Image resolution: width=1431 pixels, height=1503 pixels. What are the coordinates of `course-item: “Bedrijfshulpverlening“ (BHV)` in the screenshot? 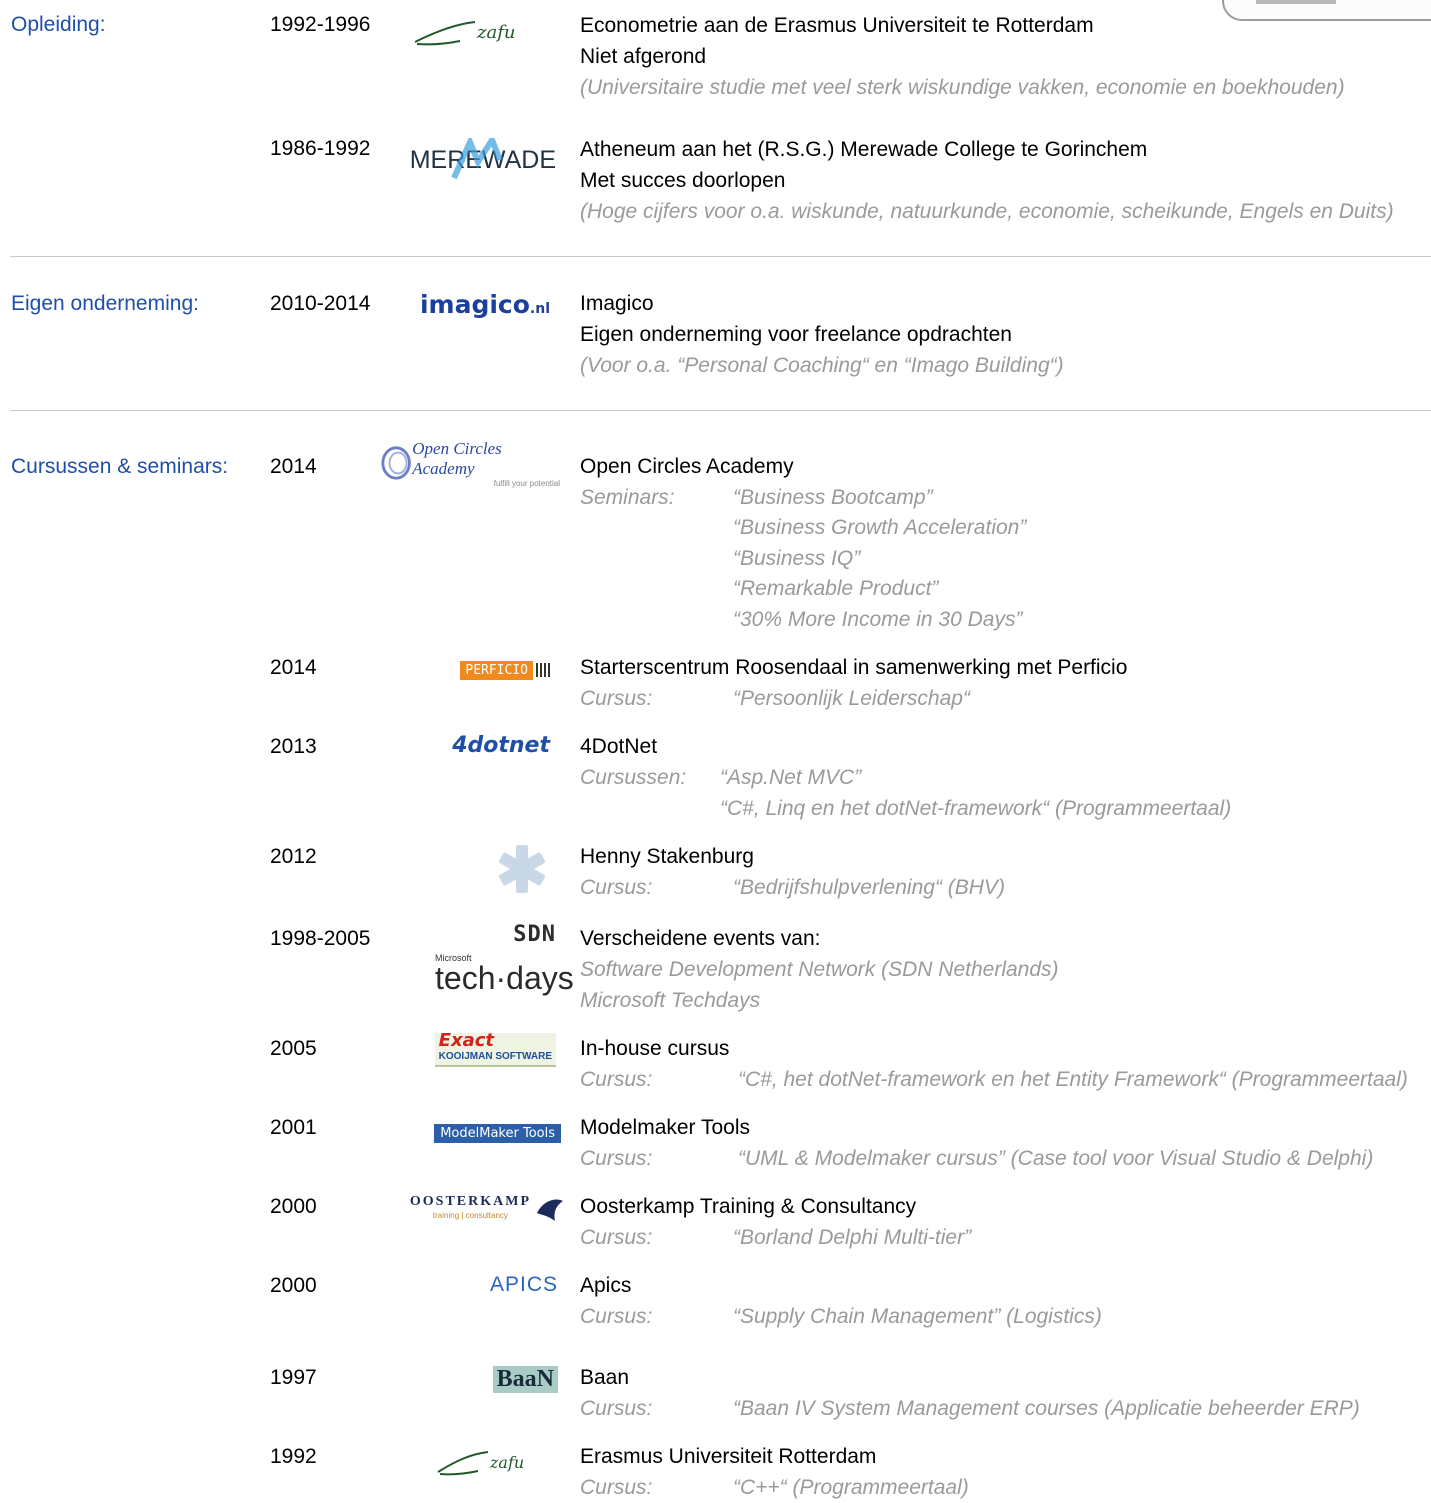 It's located at (869, 887).